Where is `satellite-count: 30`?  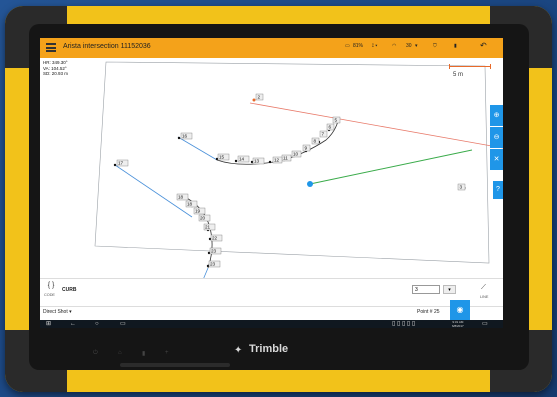
satellite-count: 30 is located at coordinates (409, 46).